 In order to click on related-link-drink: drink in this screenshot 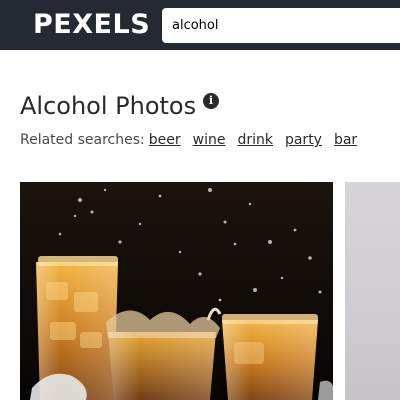, I will do `click(255, 140)`.